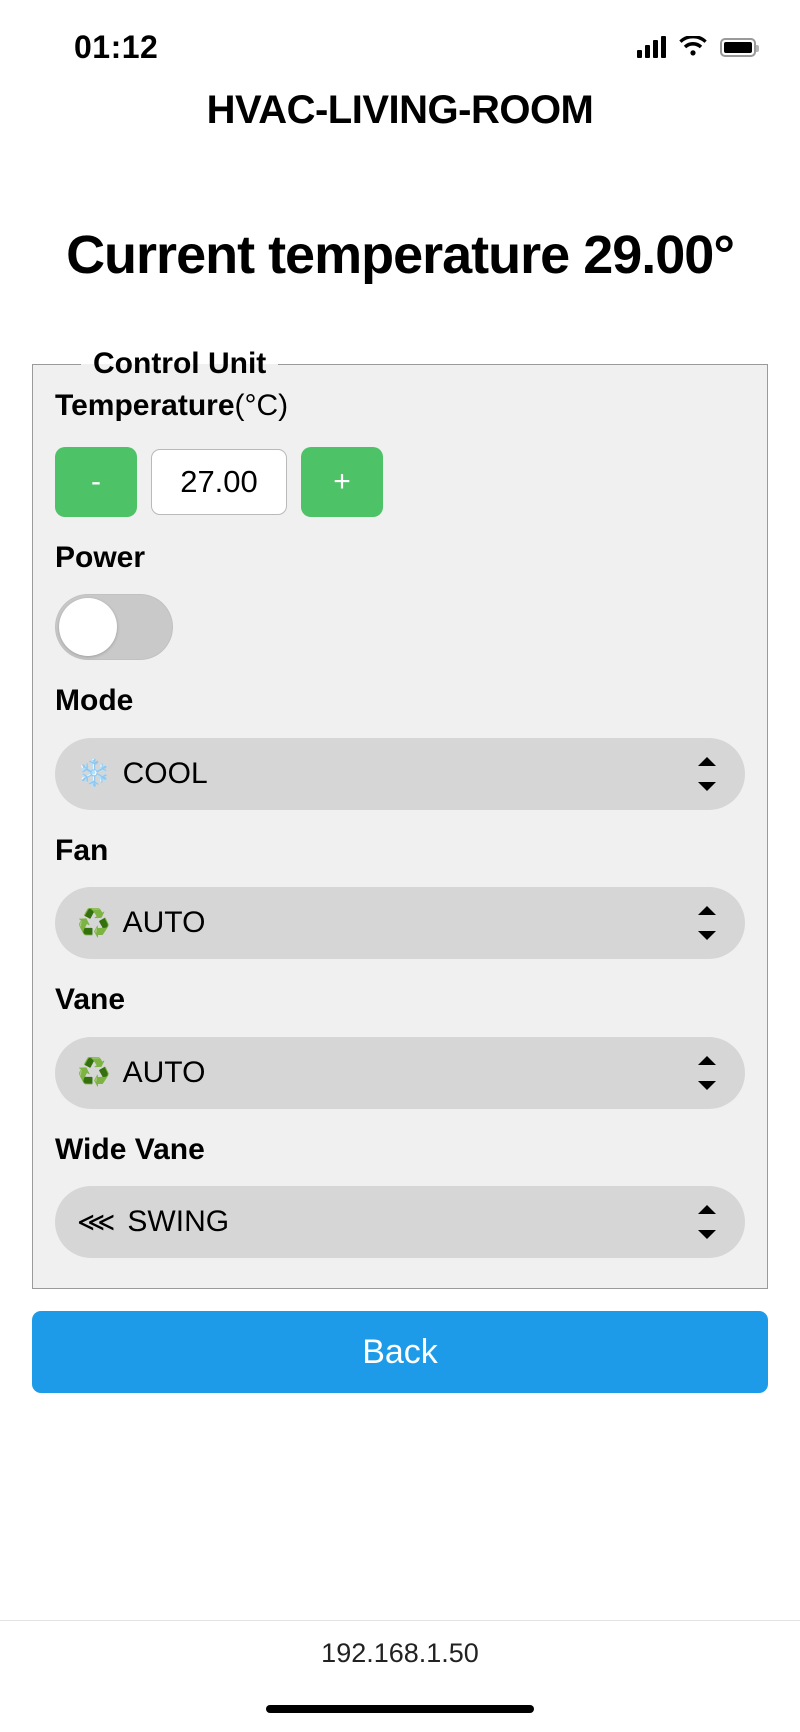  What do you see at coordinates (318, 255) in the screenshot?
I see `current-temperature-label: Current temperature` at bounding box center [318, 255].